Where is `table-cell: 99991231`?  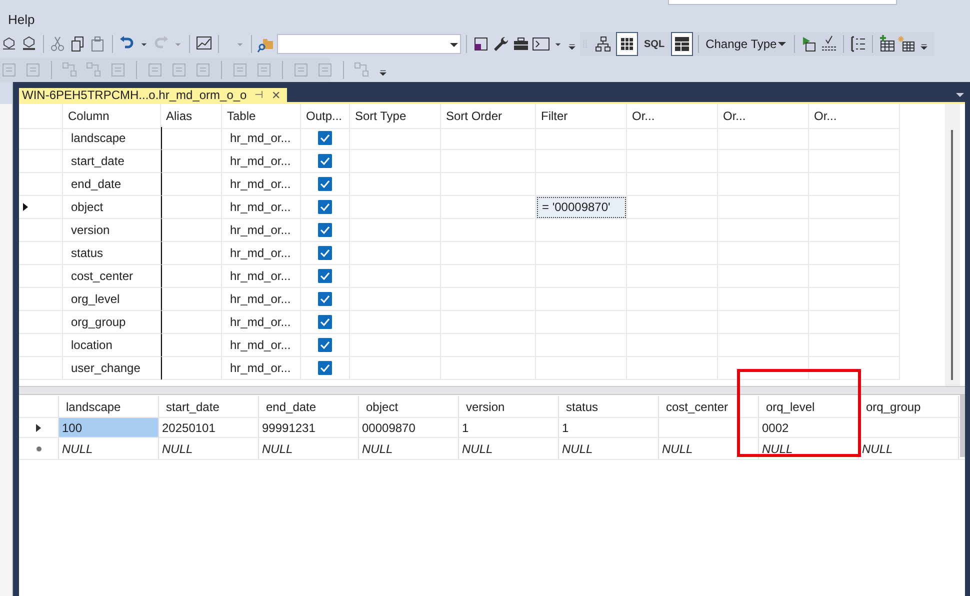
table-cell: 99991231 is located at coordinates (309, 428).